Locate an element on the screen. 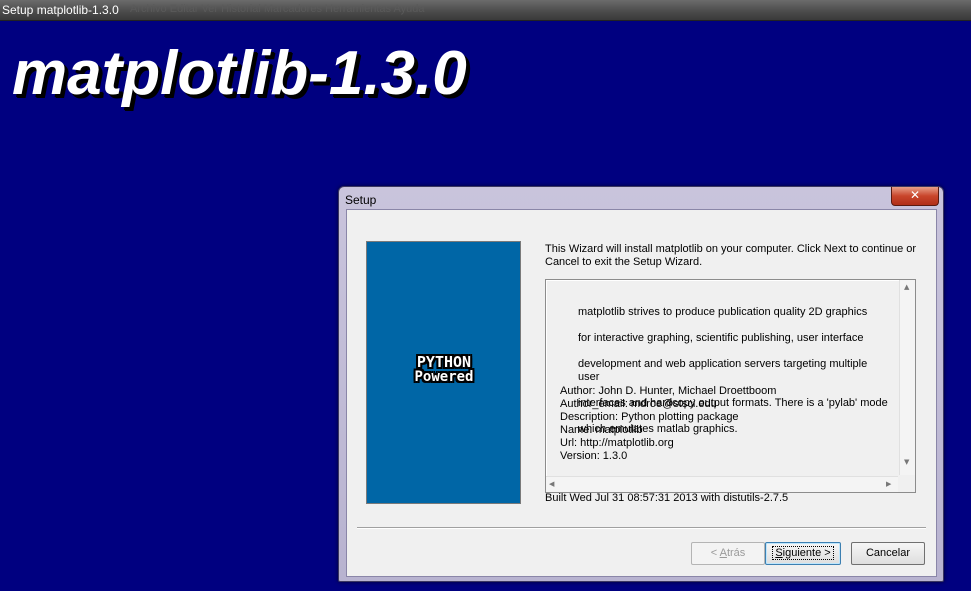 Image resolution: width=971 pixels, height=591 pixels. back-label-rest: trás is located at coordinates (736, 553).